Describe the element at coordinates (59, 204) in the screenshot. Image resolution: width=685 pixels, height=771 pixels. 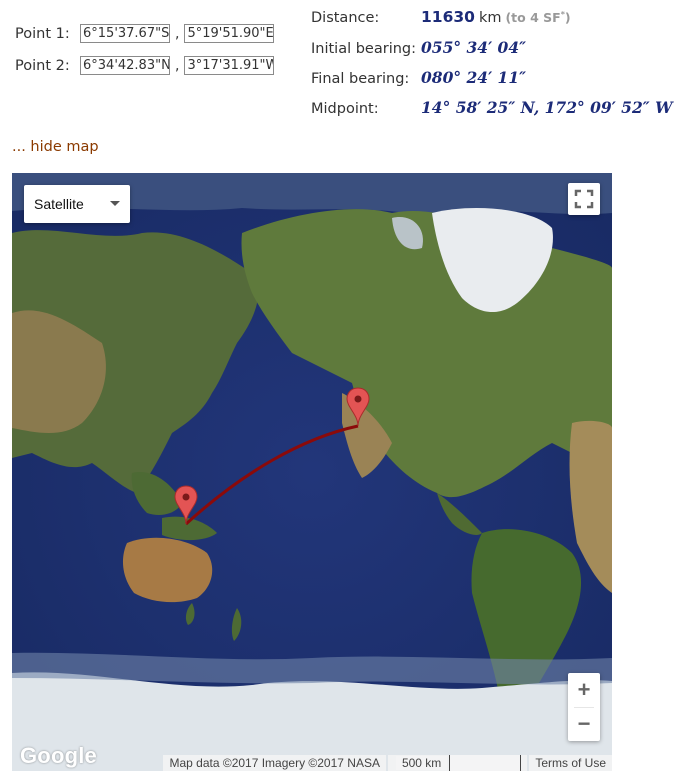
I see `map-type-label: Satellite` at that location.